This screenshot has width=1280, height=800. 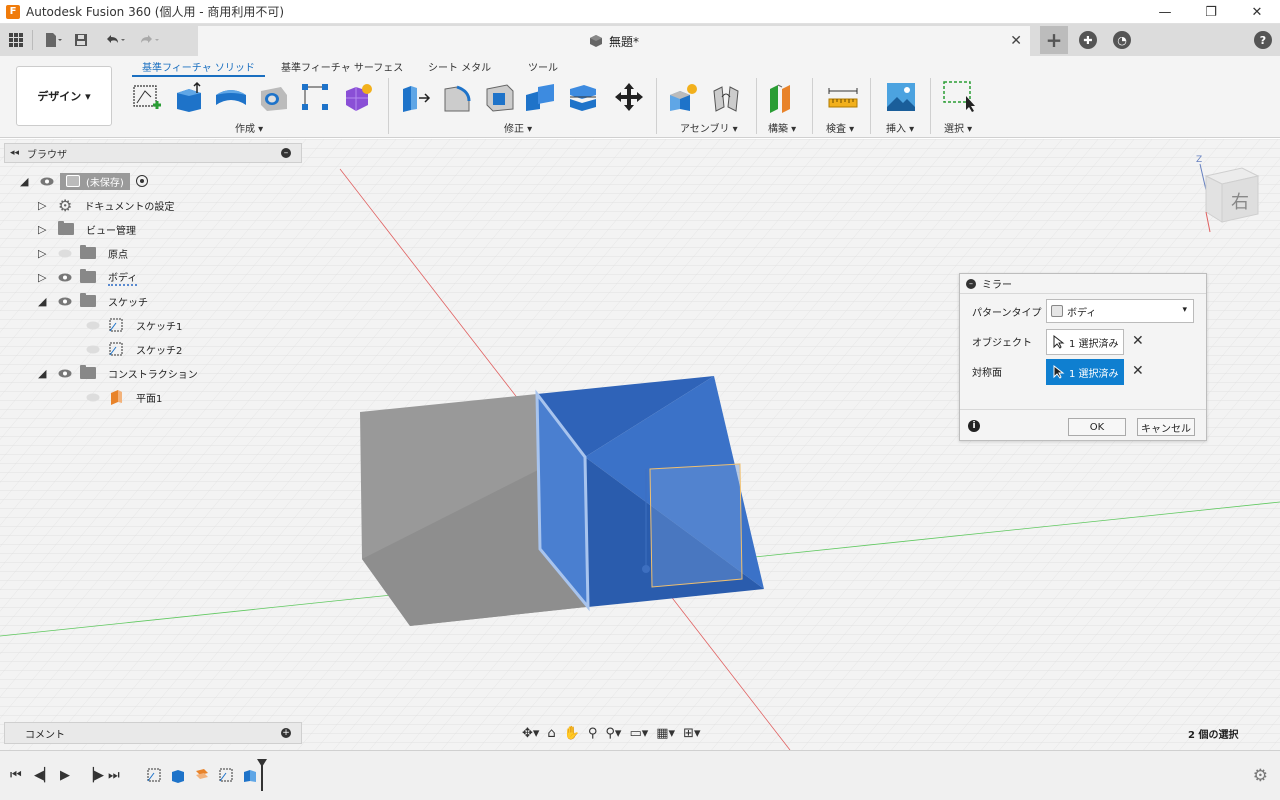 I want to click on collapse-browser-icon: ◂◂, so click(x=14, y=153).